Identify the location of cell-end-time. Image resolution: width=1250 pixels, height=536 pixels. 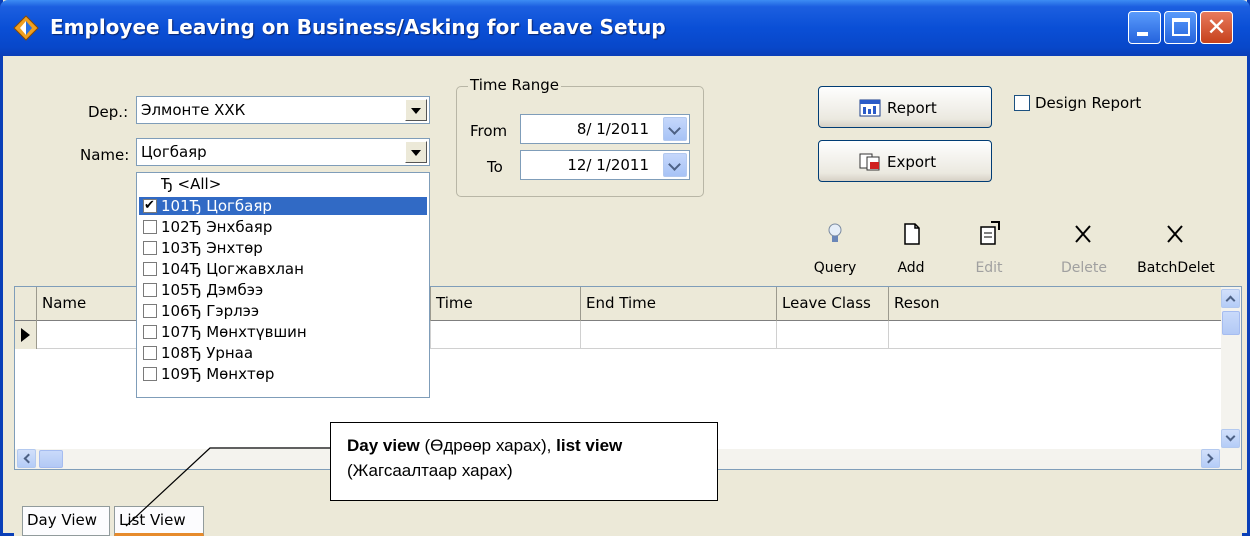
(679, 335).